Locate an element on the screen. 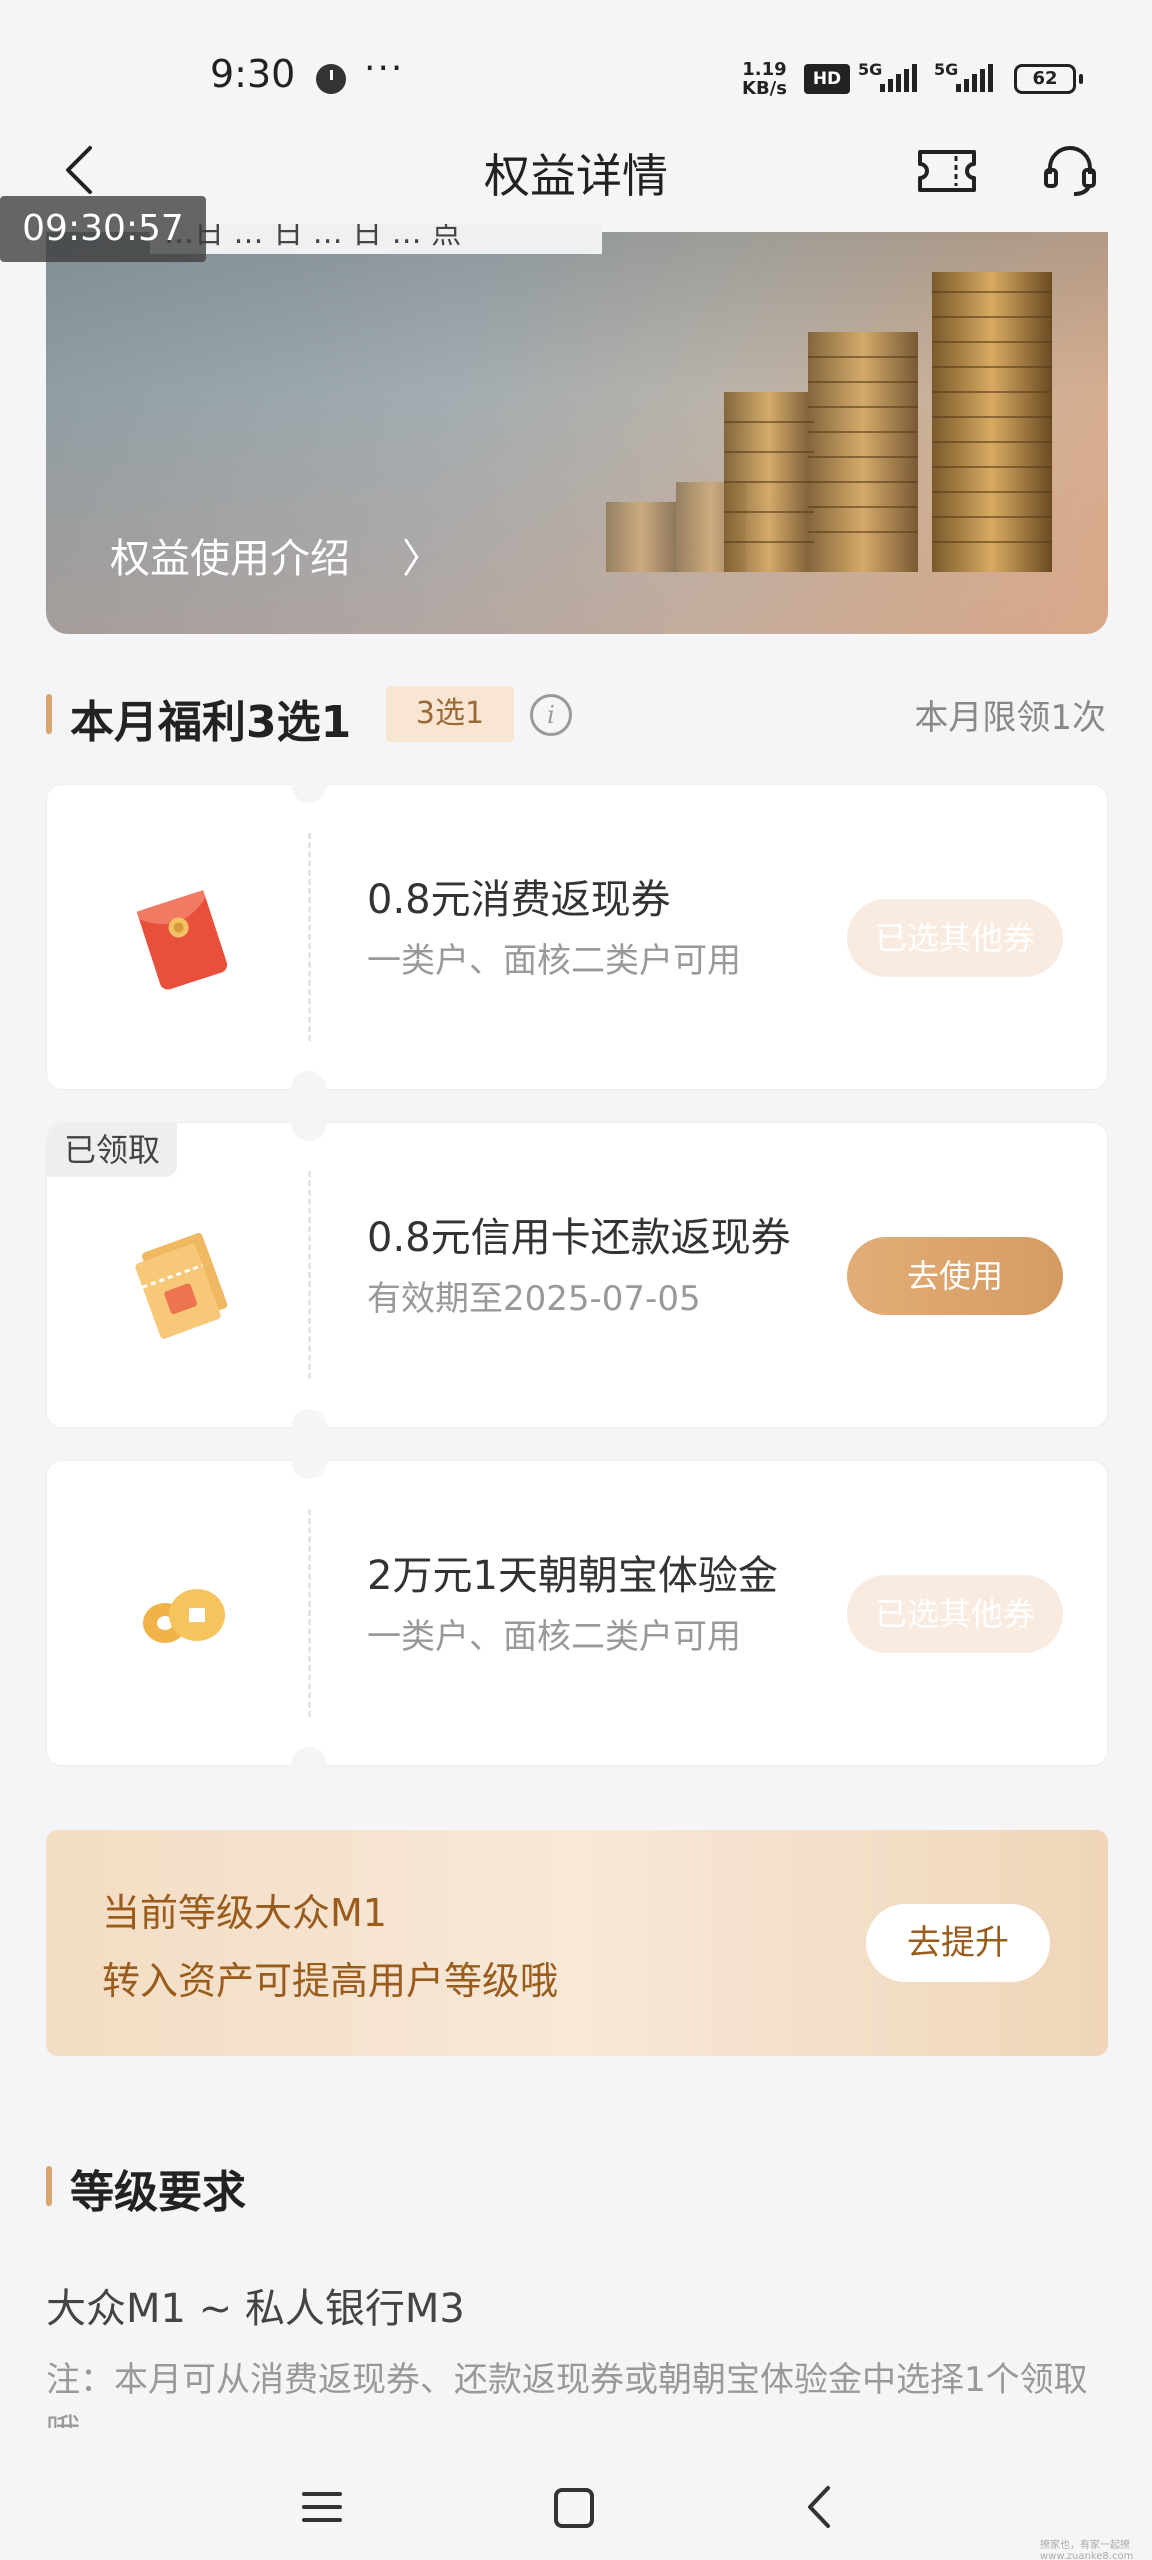 This screenshot has height=2560, width=1152. network-speed: 1.19 KB/s is located at coordinates (764, 79).